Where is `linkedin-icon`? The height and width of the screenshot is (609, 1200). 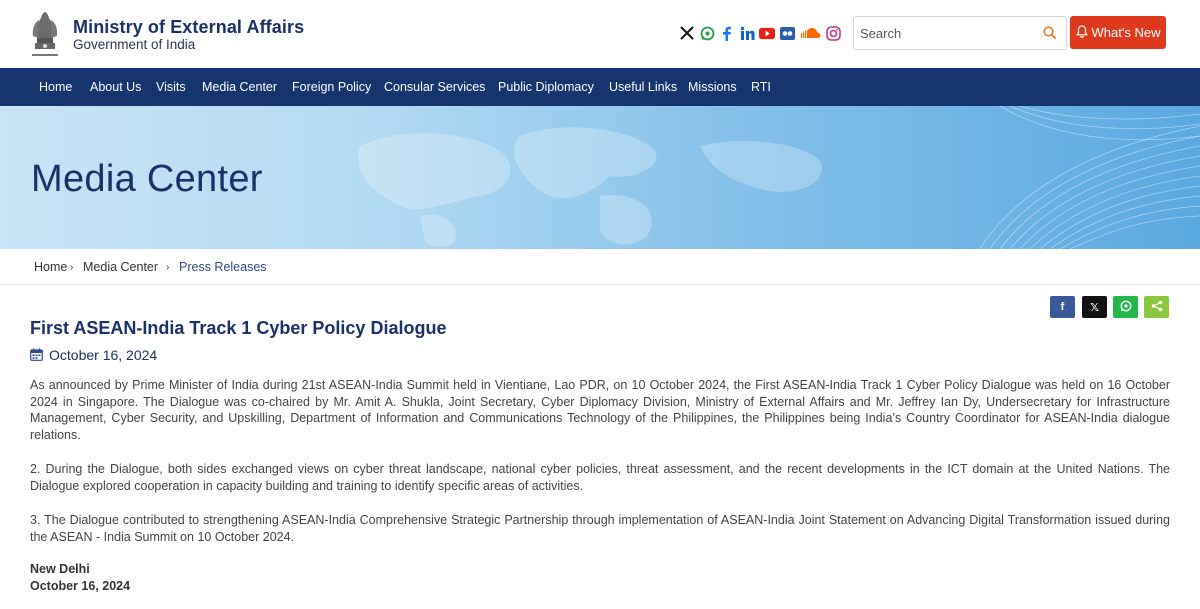
linkedin-icon is located at coordinates (747, 33).